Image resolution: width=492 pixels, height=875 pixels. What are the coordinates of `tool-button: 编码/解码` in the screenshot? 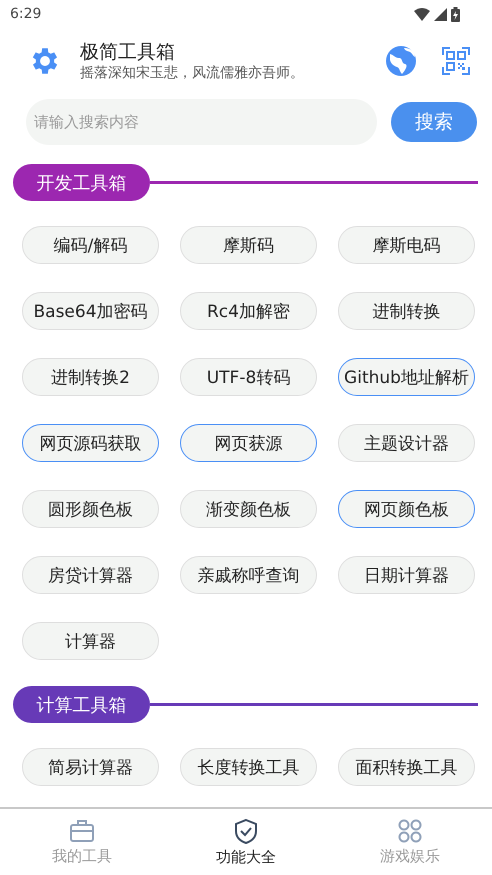 It's located at (90, 245).